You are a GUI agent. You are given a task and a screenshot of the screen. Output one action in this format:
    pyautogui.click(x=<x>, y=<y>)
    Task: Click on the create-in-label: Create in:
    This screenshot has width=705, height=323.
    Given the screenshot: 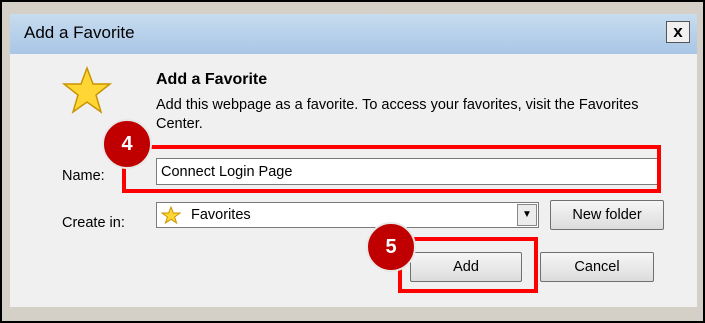 What is the action you would take?
    pyautogui.click(x=93, y=223)
    